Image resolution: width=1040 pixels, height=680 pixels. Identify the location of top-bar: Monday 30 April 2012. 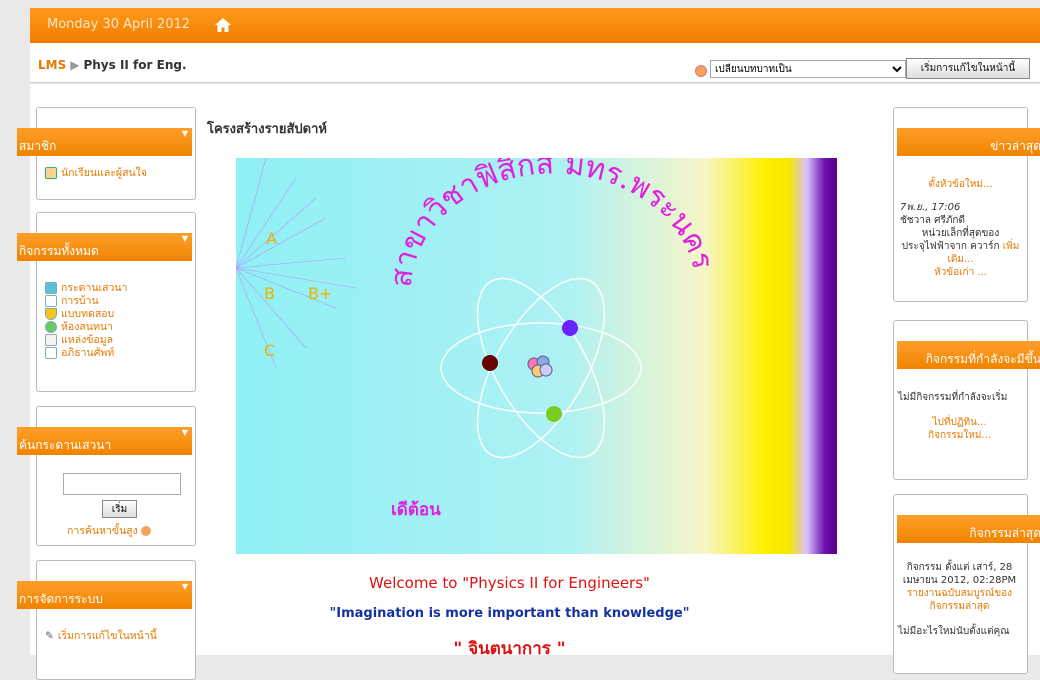
(535, 25).